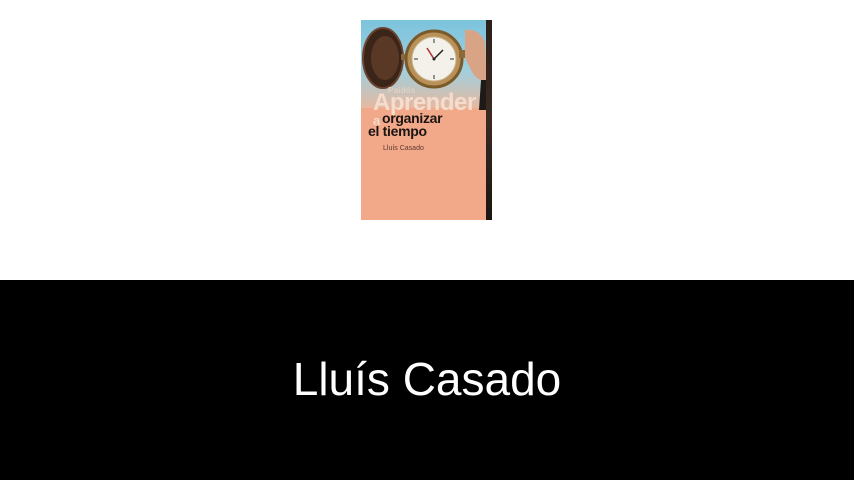 This screenshot has width=854, height=480. Describe the element at coordinates (489, 120) in the screenshot. I see `cover-spine` at that location.